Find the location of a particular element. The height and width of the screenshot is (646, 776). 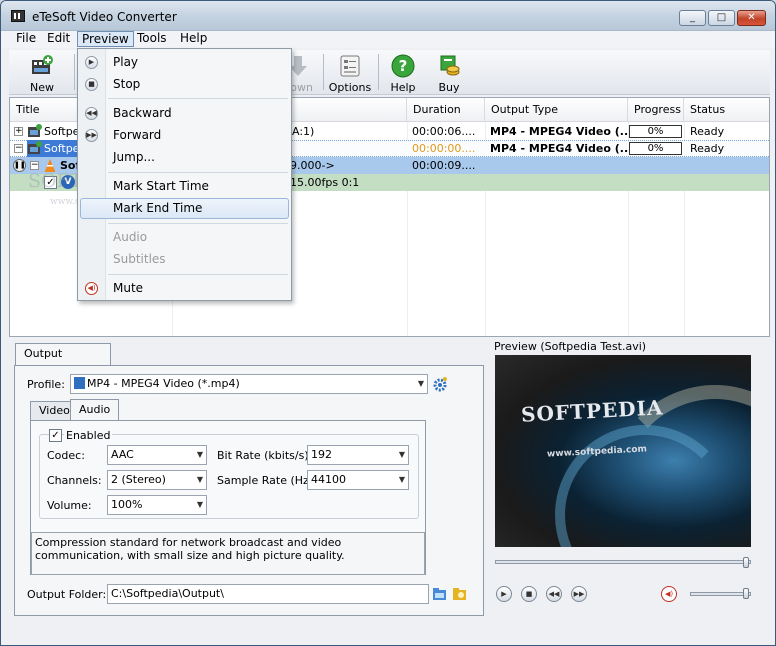

menu-item-audio: Audio is located at coordinates (130, 237).